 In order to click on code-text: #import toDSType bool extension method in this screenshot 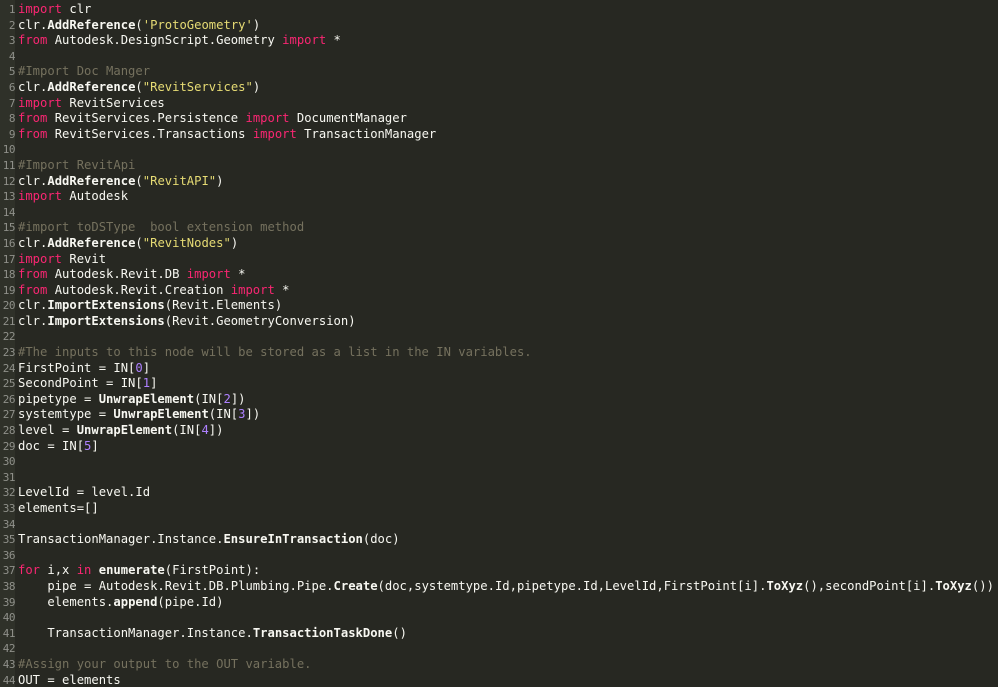, I will do `click(161, 228)`.